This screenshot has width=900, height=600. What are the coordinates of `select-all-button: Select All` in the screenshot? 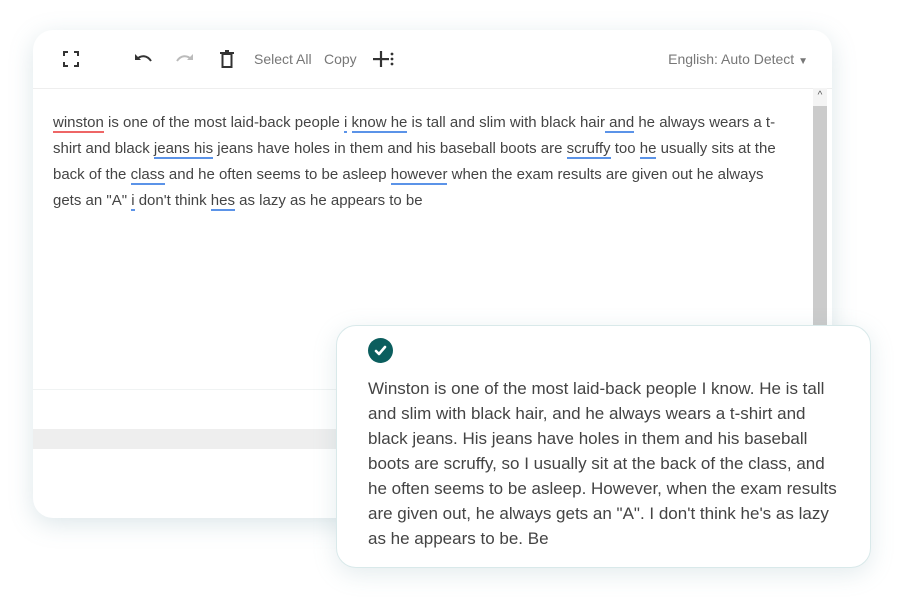 It's located at (283, 59).